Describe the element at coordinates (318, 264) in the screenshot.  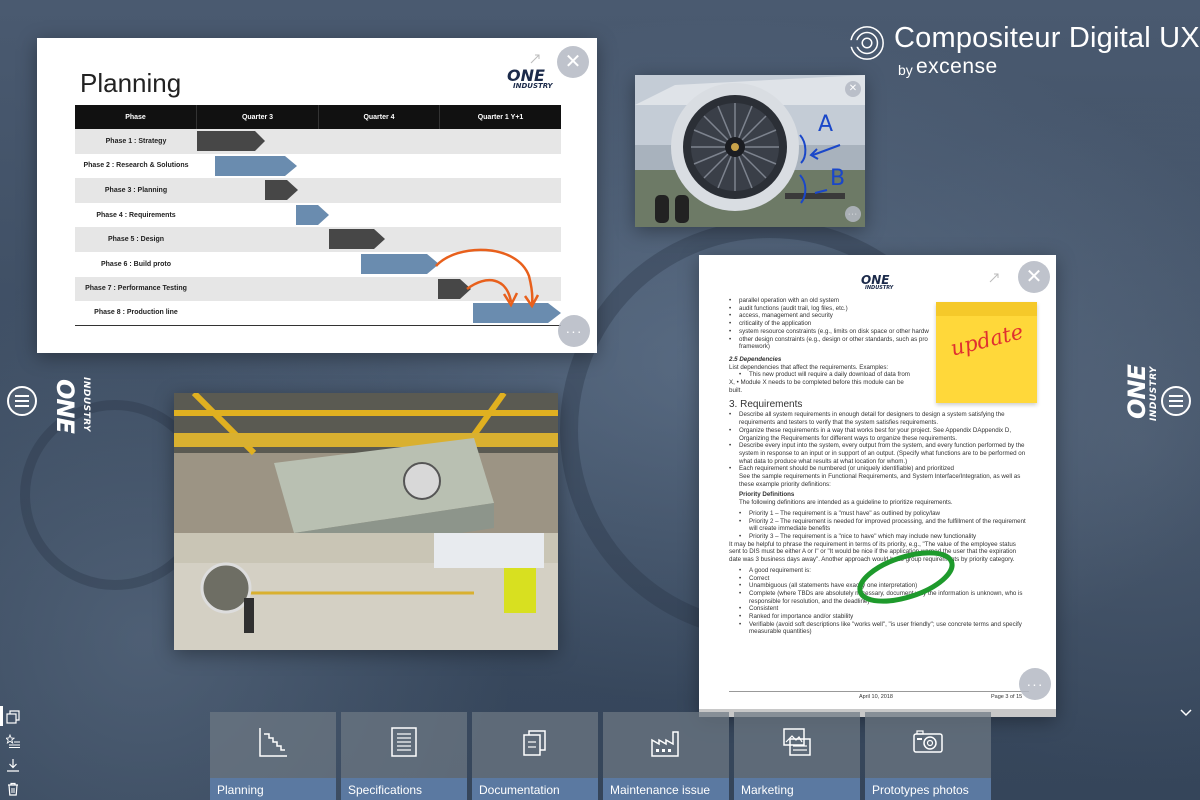
I see `gantt-row: Phase 6 : Build proto` at that location.